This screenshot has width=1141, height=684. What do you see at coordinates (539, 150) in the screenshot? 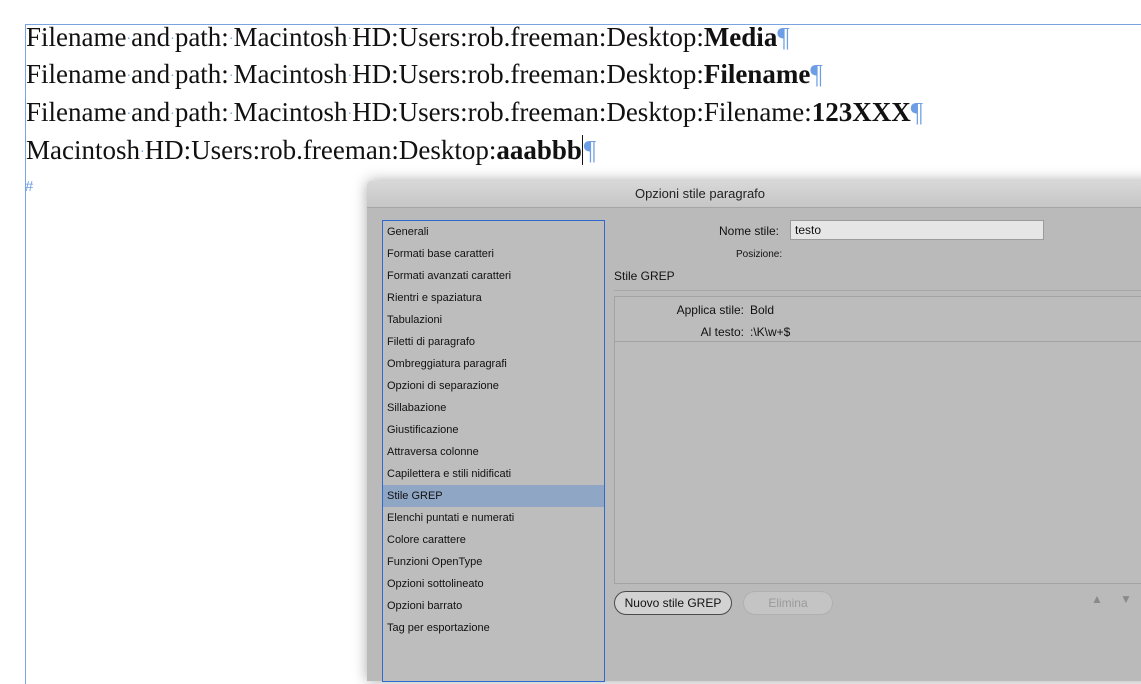
I see `bold-grep-match: aaabbb` at bounding box center [539, 150].